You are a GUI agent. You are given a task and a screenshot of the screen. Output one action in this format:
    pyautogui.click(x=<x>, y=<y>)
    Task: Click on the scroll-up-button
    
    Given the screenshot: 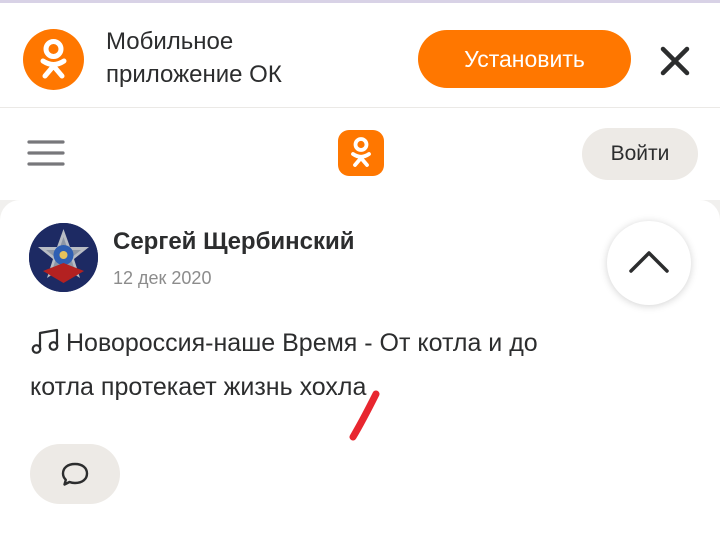 What is the action you would take?
    pyautogui.click(x=649, y=263)
    